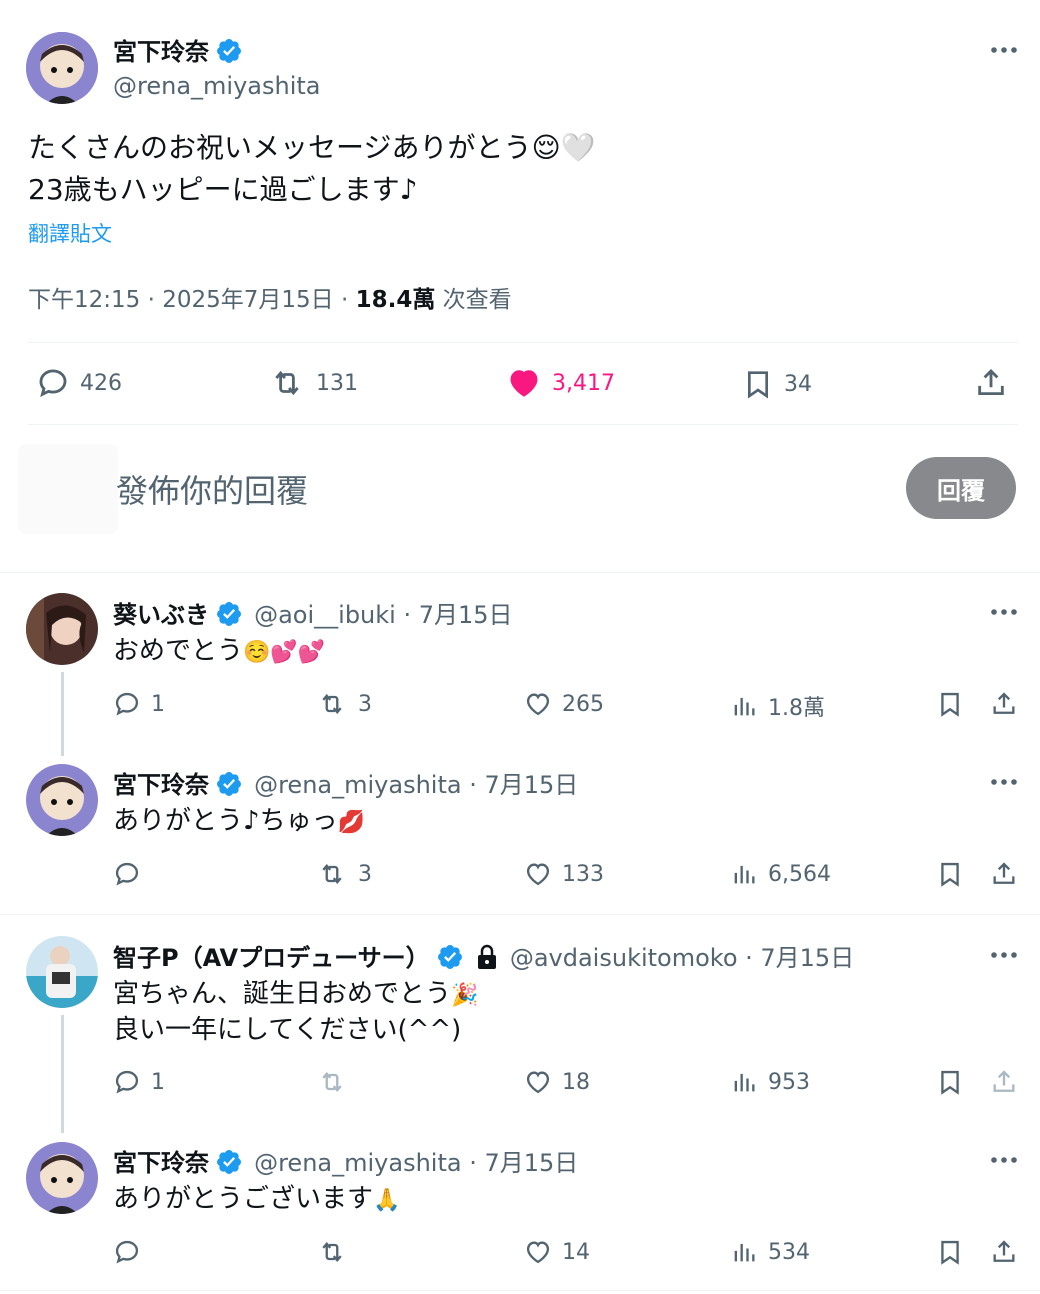  Describe the element at coordinates (557, 1082) in the screenshot. I see `like-button: 18` at that location.